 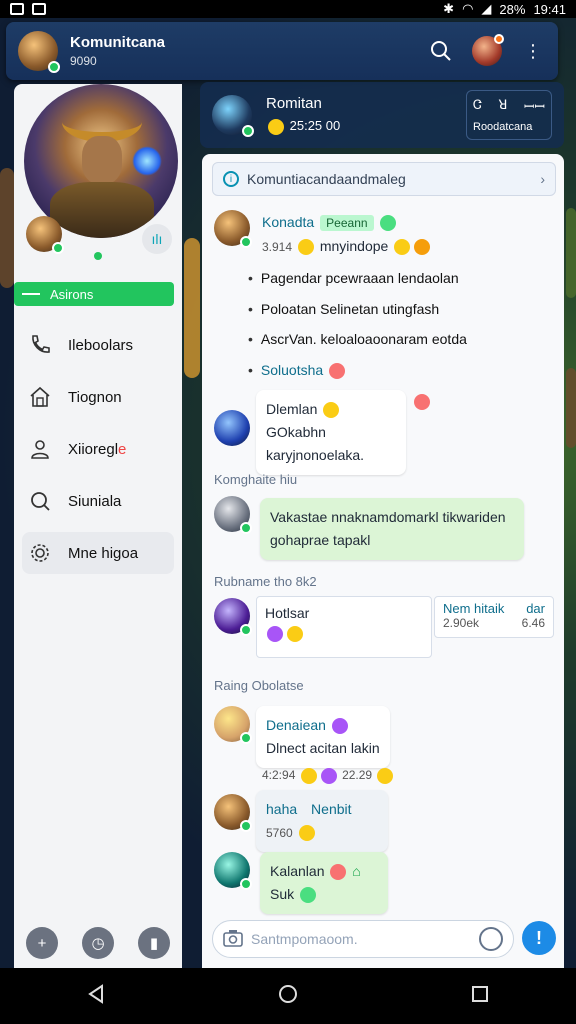 I want to click on topic-bar: i Komuntiacandaandmaleg ›, so click(x=384, y=179).